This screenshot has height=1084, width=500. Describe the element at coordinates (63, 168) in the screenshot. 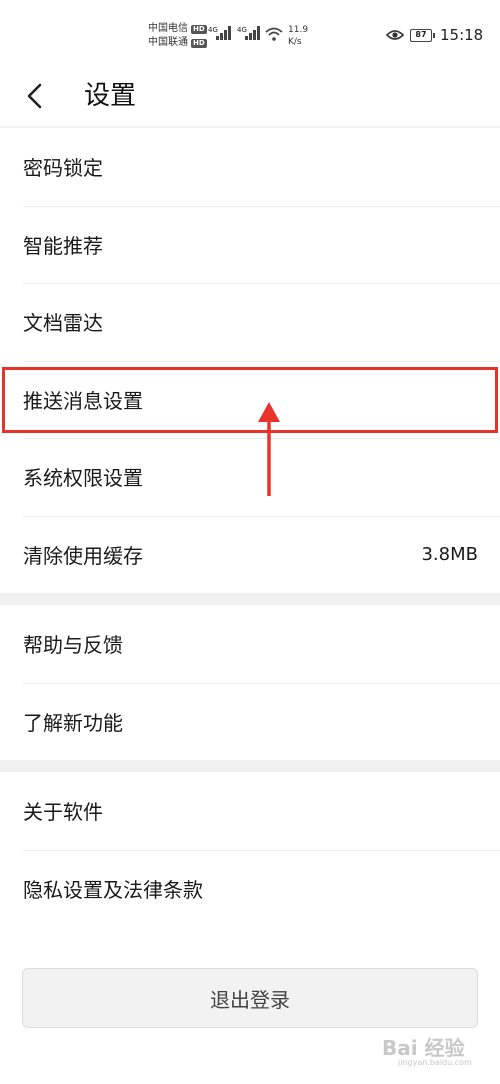

I see `setting-item-label: 密码锁定` at that location.